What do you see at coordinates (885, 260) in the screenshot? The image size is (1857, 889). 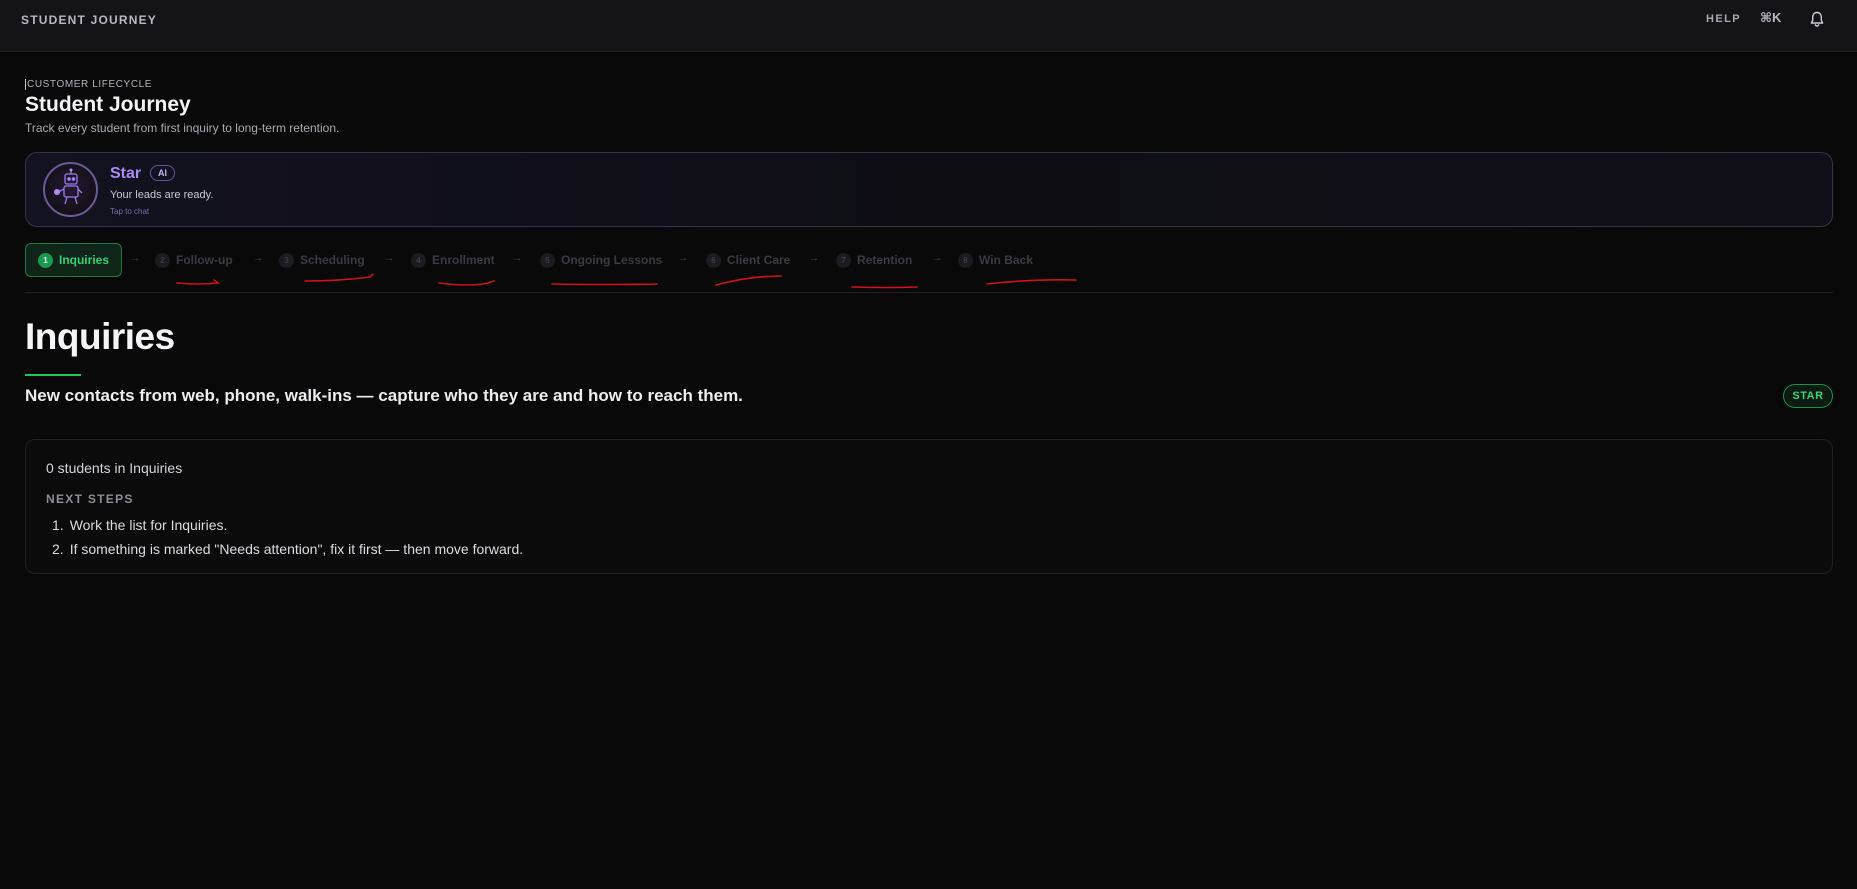 I see `step-label: Retention` at bounding box center [885, 260].